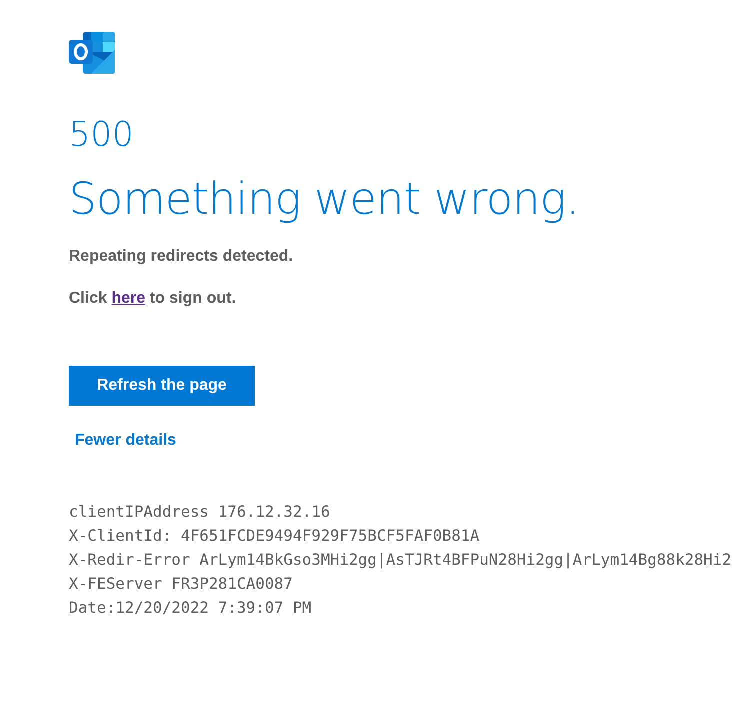  Describe the element at coordinates (152, 299) in the screenshot. I see `sign-out-text: Click here to sign out.` at that location.